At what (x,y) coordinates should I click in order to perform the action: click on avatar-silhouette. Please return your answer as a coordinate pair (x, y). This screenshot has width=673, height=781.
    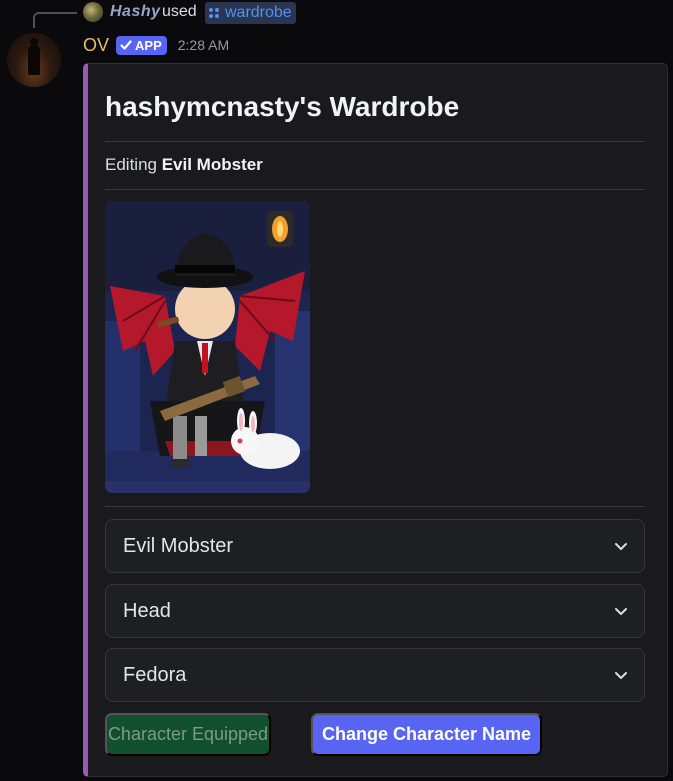
    Looking at the image, I should click on (34, 56).